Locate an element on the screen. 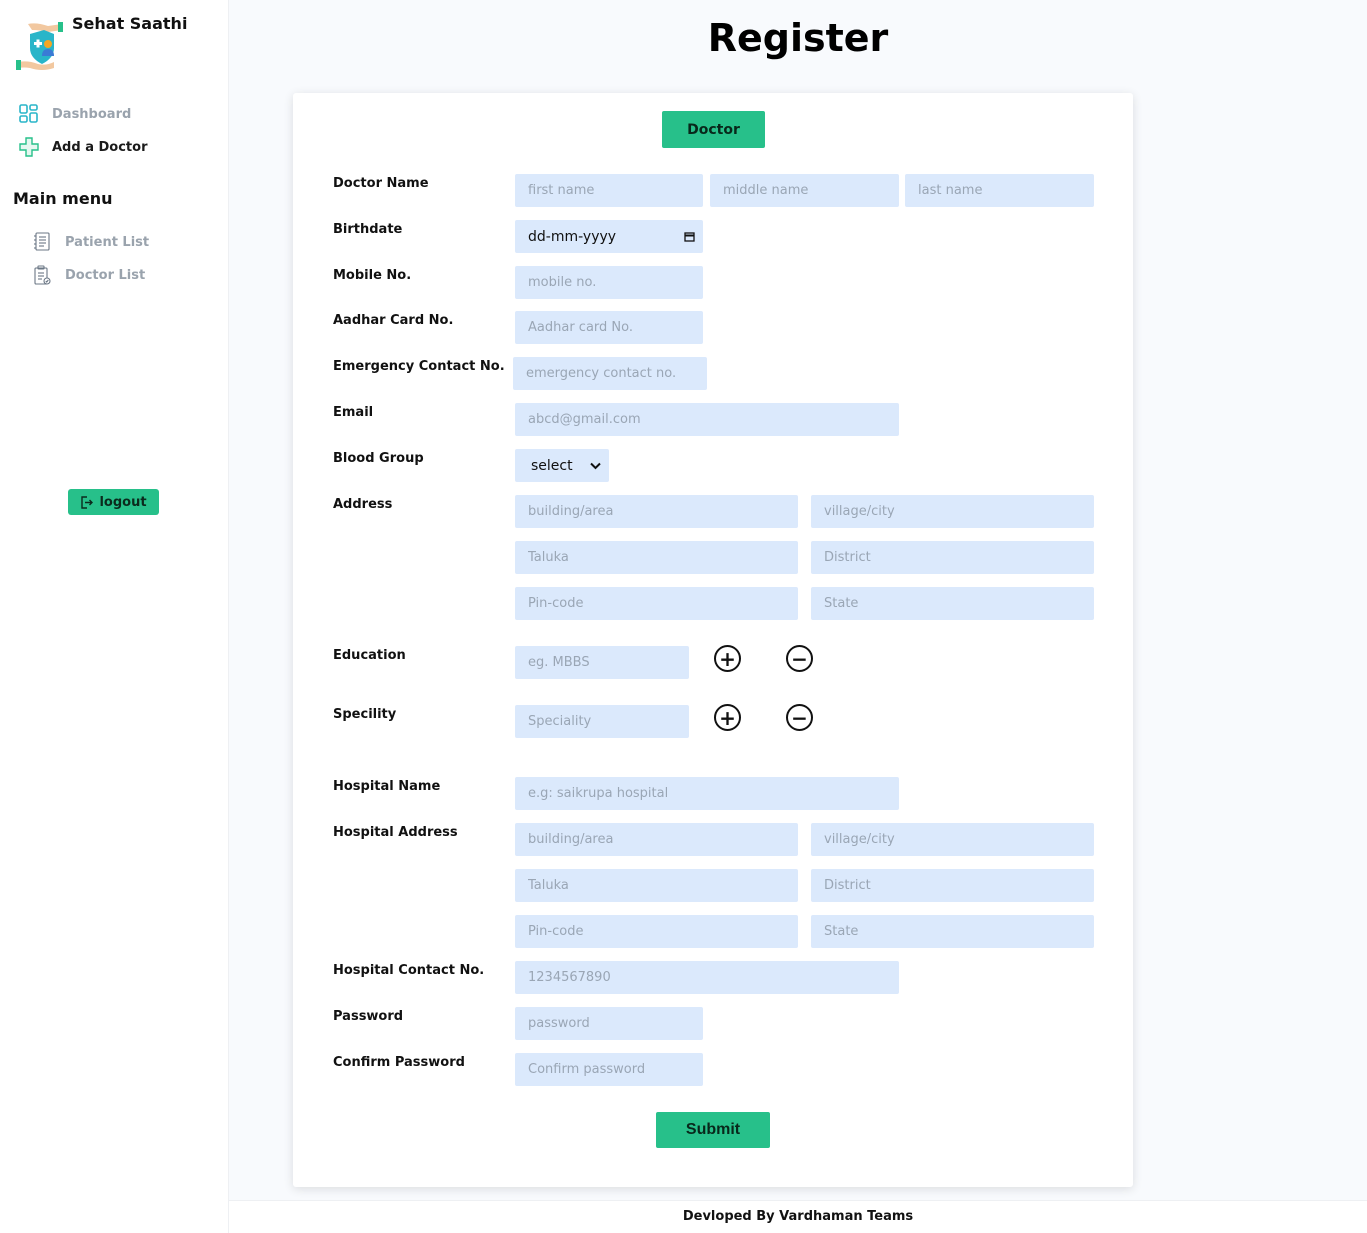 The image size is (1367, 1233). medical-cross-icon is located at coordinates (29, 147).